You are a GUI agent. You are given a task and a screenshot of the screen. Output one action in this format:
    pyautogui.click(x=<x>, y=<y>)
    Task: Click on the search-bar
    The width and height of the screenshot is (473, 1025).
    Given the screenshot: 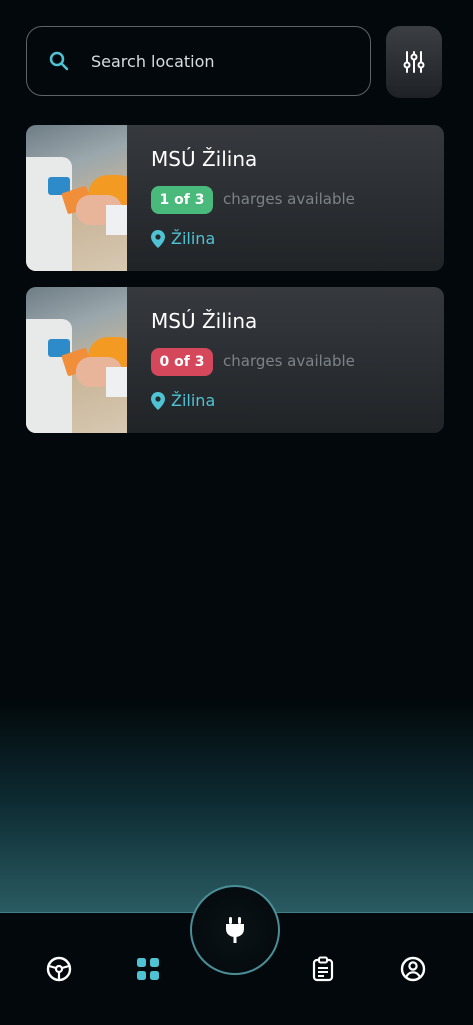 What is the action you would take?
    pyautogui.click(x=198, y=61)
    